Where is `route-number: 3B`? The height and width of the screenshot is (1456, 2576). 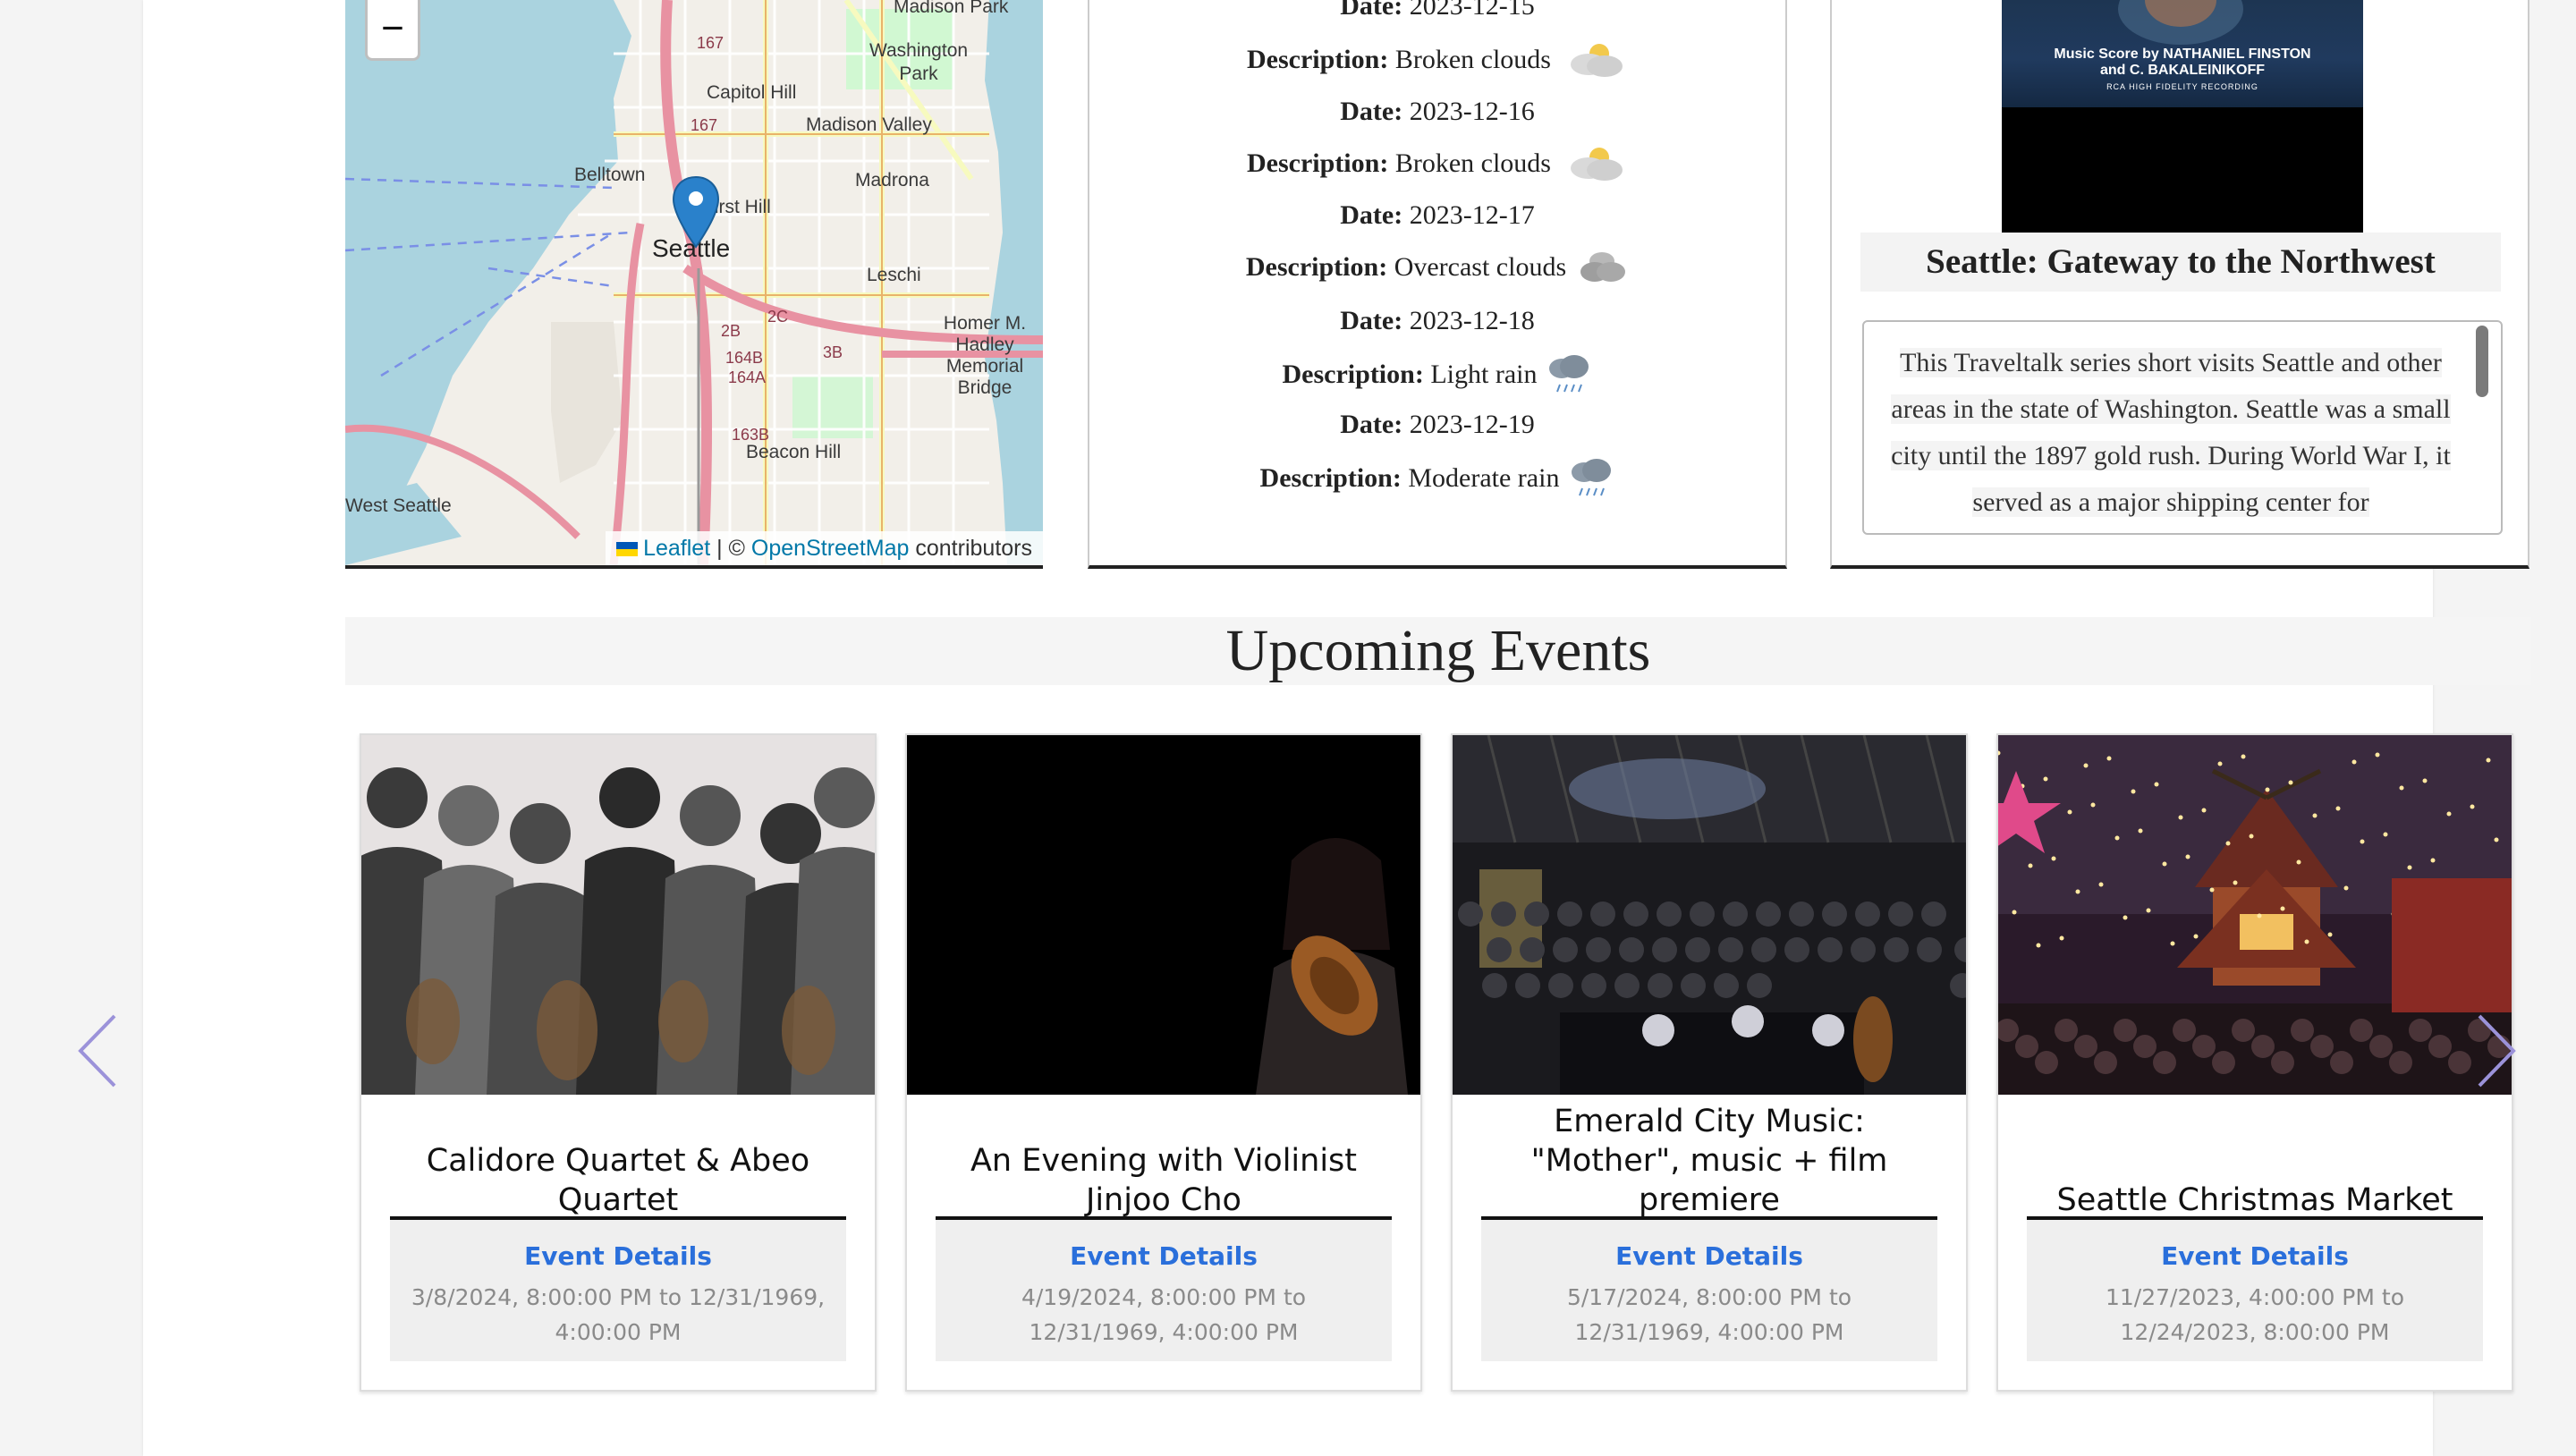
route-number: 3B is located at coordinates (833, 352).